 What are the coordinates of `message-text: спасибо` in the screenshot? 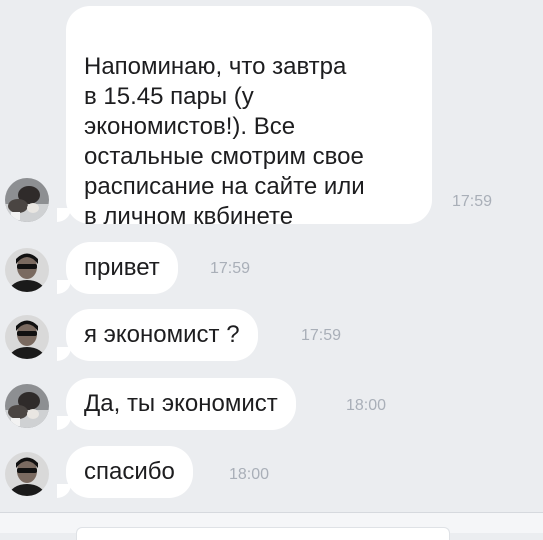 It's located at (129, 471).